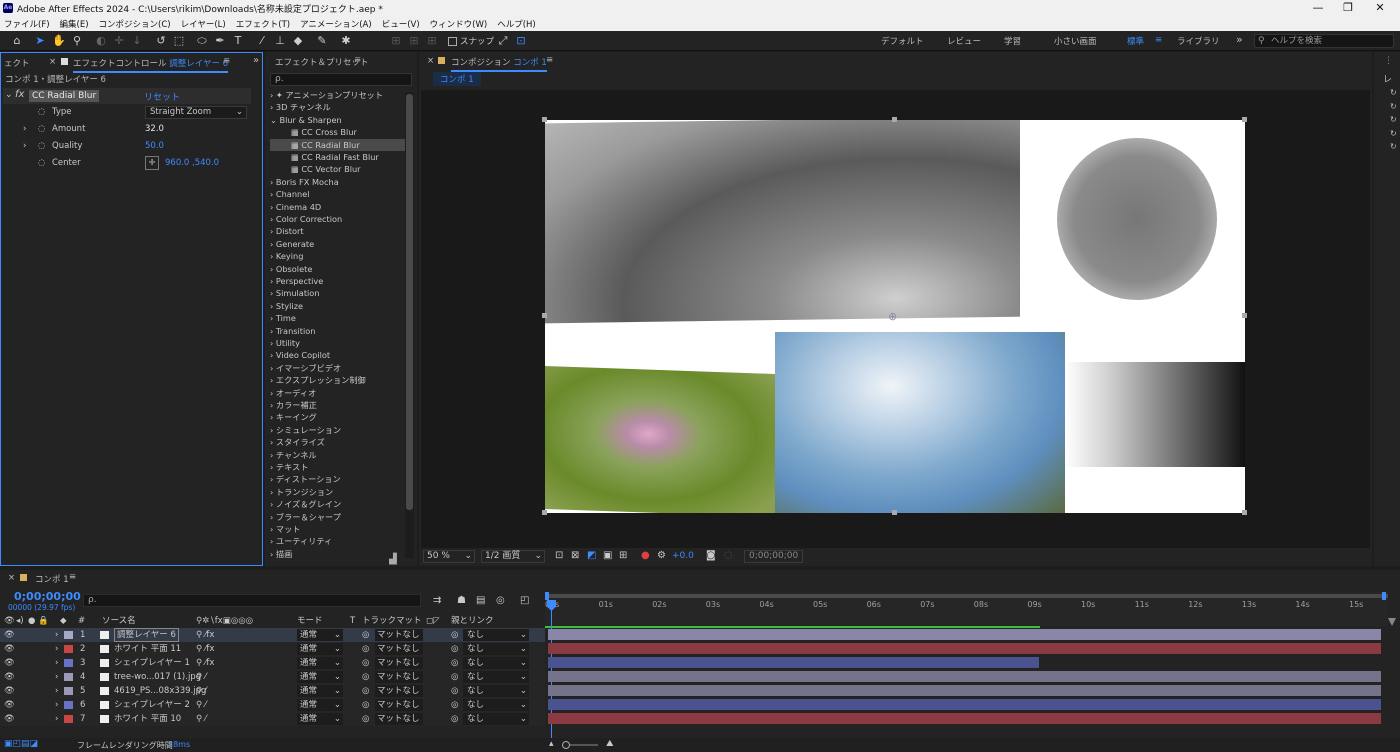  What do you see at coordinates (252, 600) in the screenshot?
I see `timeline-search-input: ρ.` at bounding box center [252, 600].